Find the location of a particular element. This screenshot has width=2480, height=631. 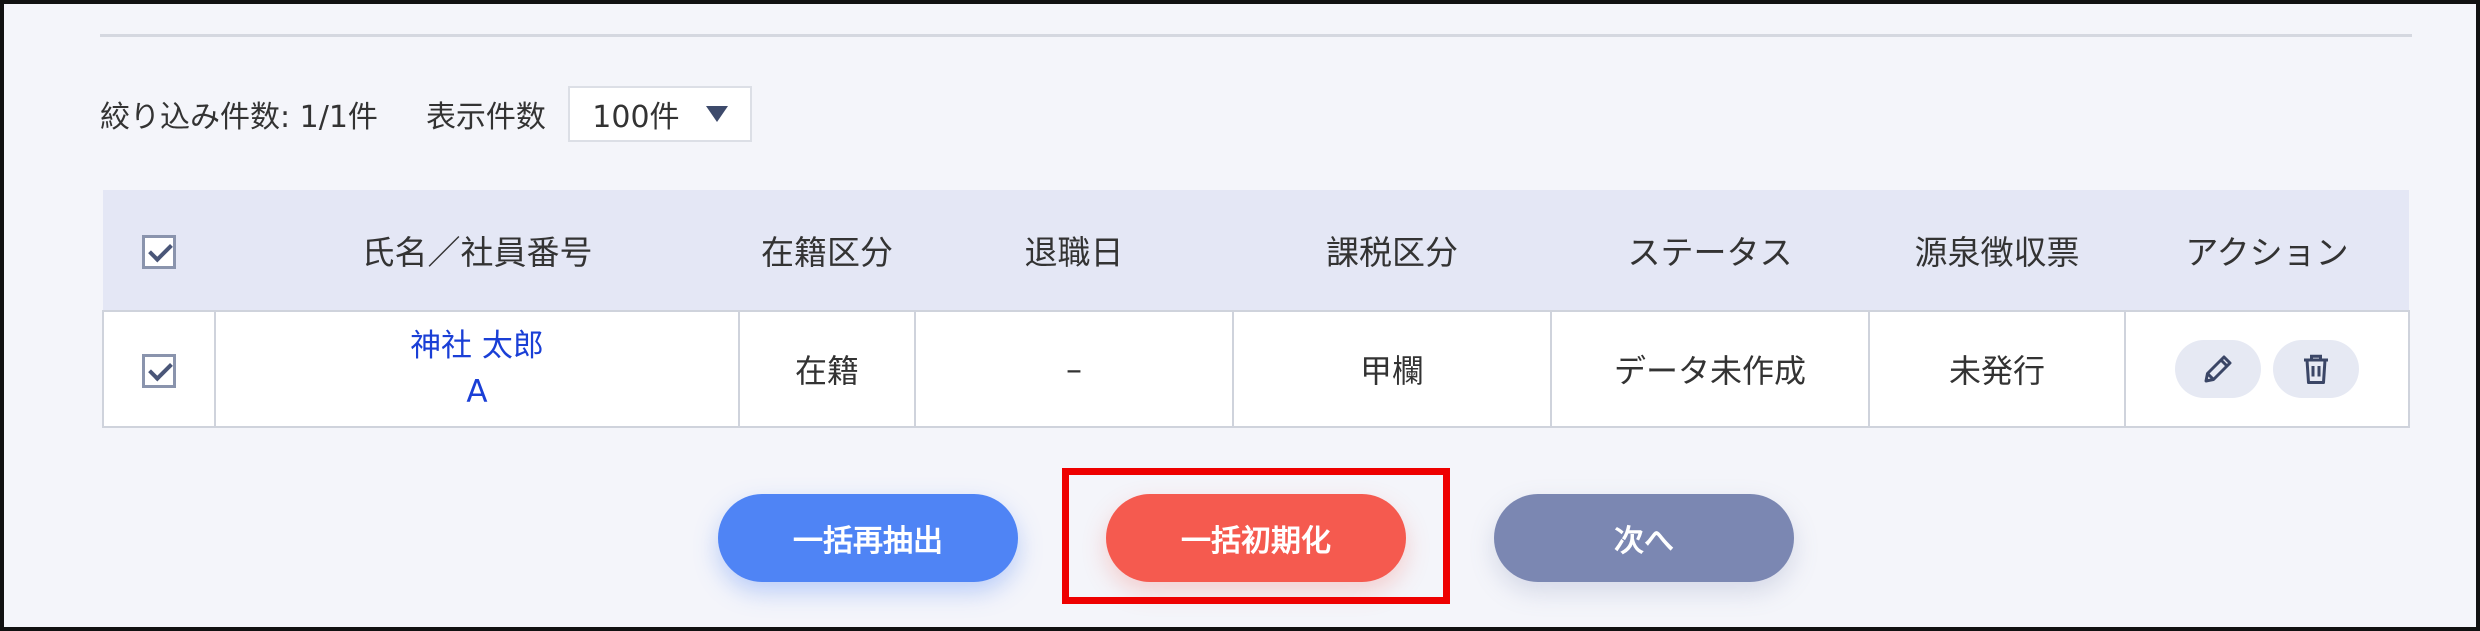

enrollment-cell: 在籍 is located at coordinates (827, 369).